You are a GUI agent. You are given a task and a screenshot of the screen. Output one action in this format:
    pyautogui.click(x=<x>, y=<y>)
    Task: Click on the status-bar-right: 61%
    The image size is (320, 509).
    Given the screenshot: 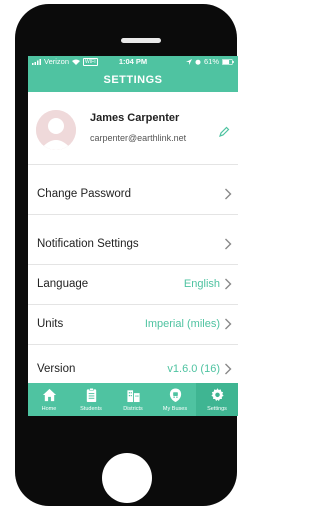 What is the action you would take?
    pyautogui.click(x=209, y=61)
    